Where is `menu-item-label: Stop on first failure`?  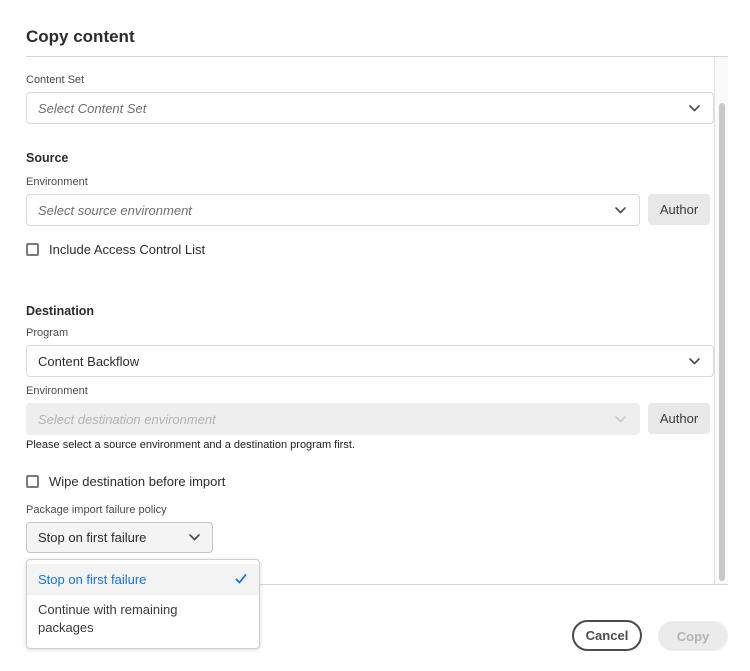 menu-item-label: Stop on first failure is located at coordinates (92, 579).